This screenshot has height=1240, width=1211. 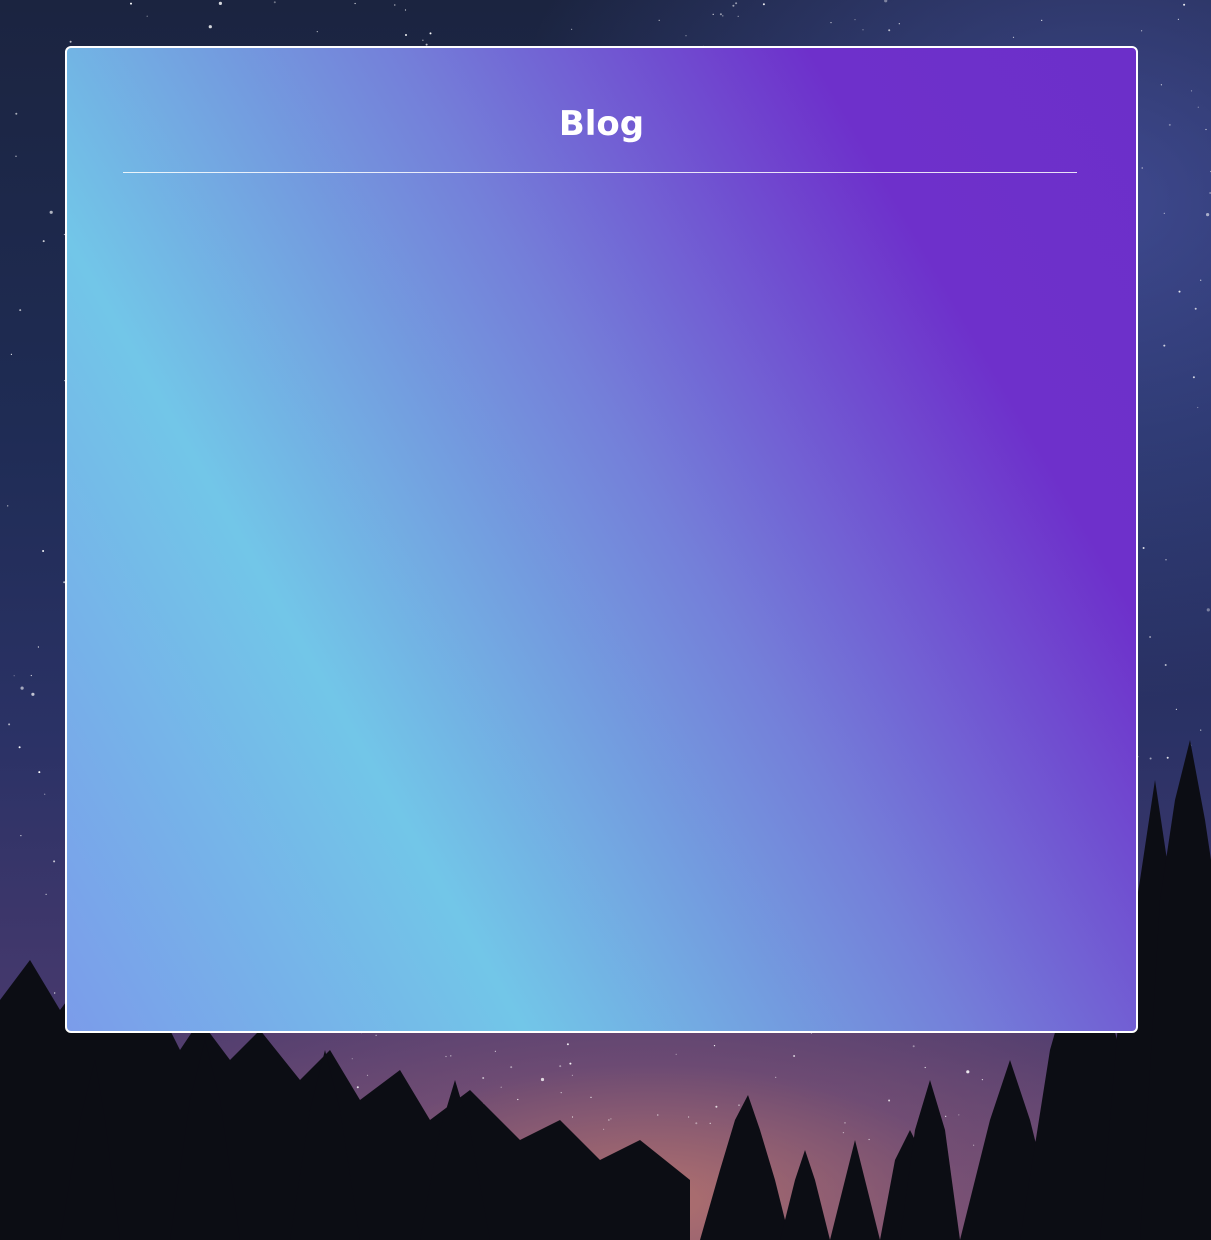 What do you see at coordinates (601, 124) in the screenshot?
I see `blog-title: Blog` at bounding box center [601, 124].